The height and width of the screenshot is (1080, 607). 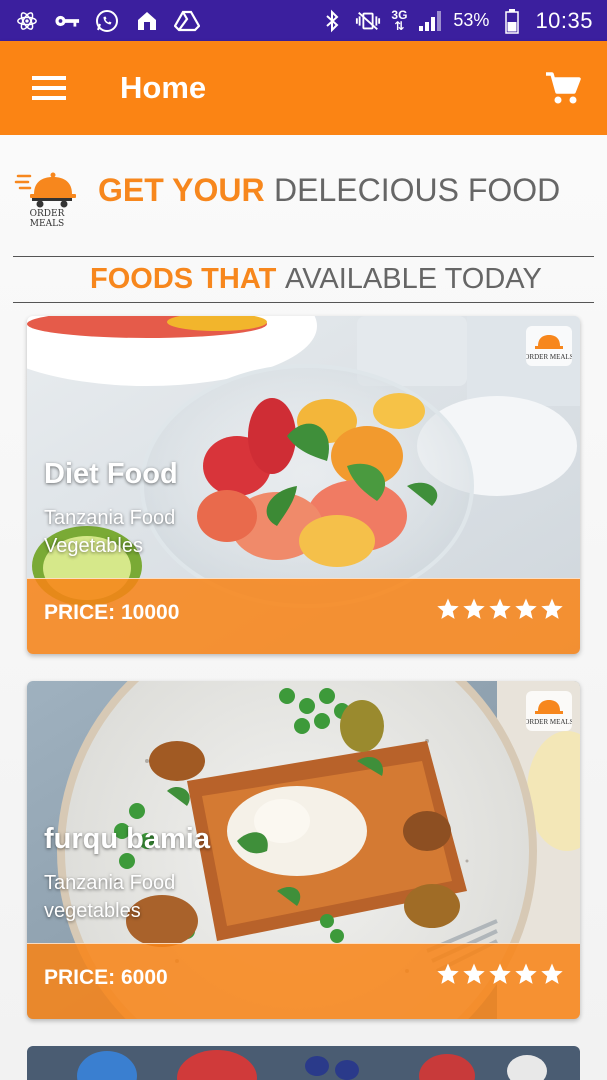 I want to click on price-bar: PRICE: 6000, so click(x=303, y=981).